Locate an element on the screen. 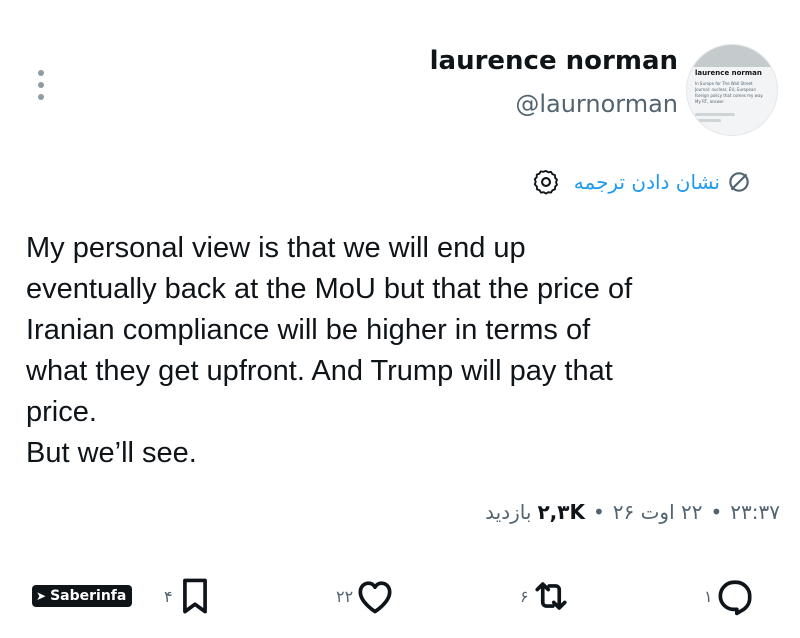 This screenshot has height=638, width=800. views-label: بازدید is located at coordinates (508, 512).